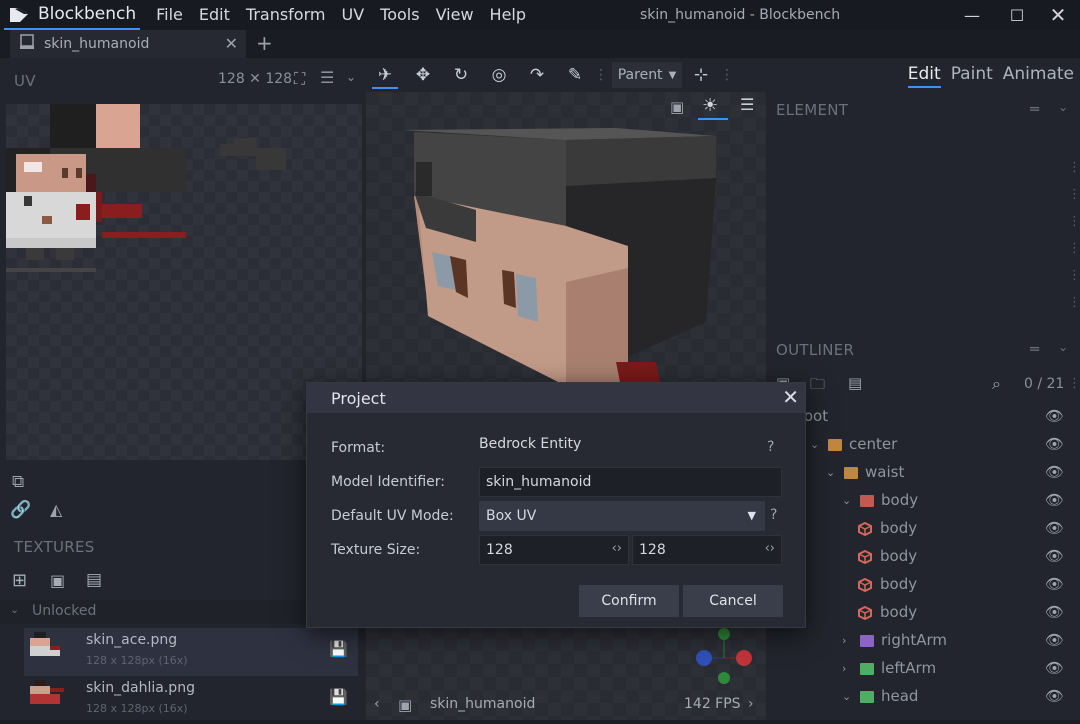 The image size is (1080, 724). Describe the element at coordinates (388, 482) in the screenshot. I see `model-identifier-label: Model Identifier:` at that location.